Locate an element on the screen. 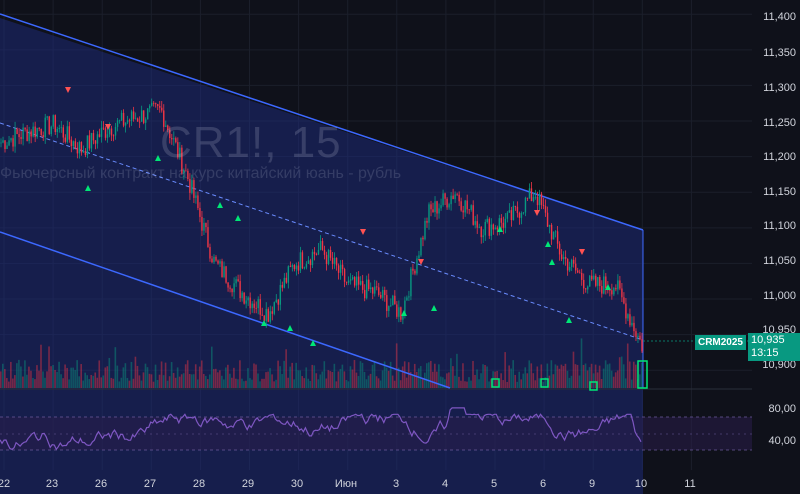 This screenshot has height=494, width=800. symbol-tag: CRM2025 is located at coordinates (720, 342).